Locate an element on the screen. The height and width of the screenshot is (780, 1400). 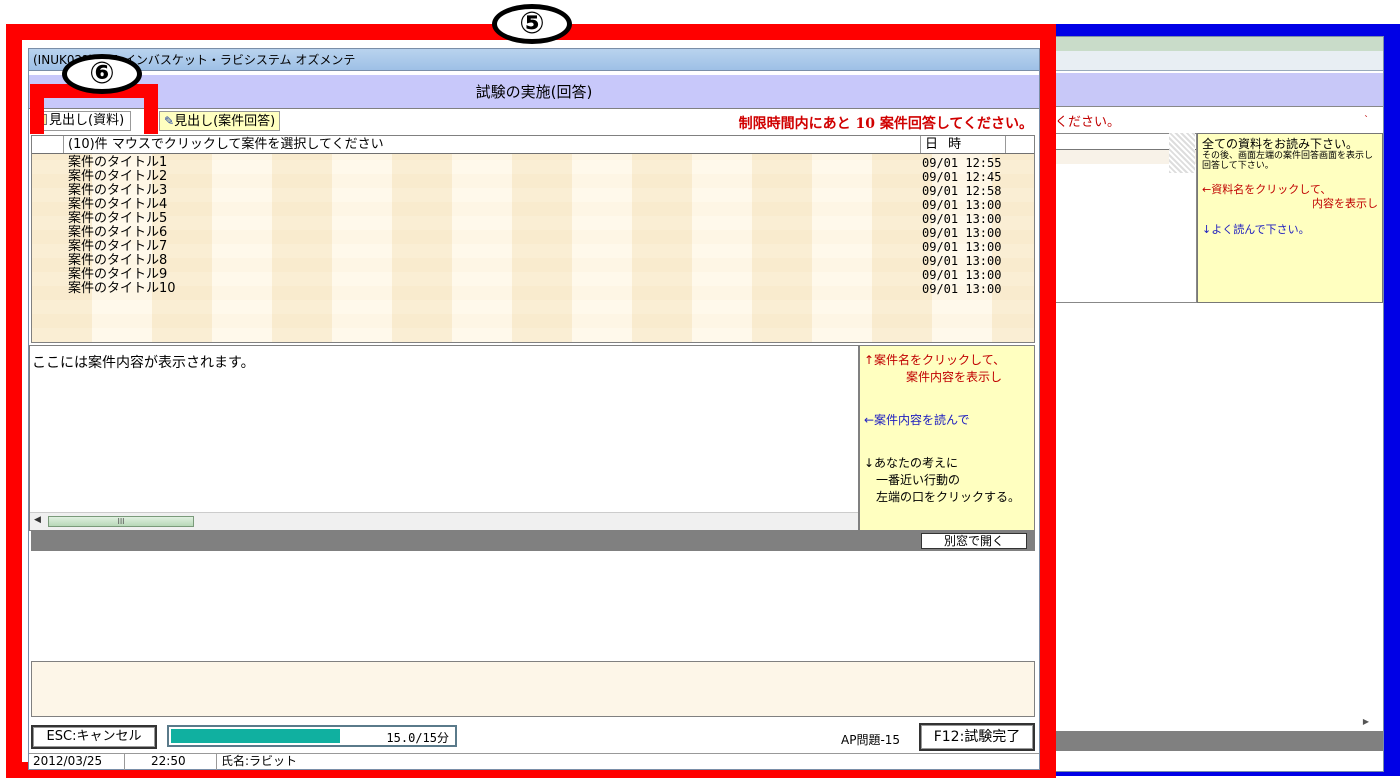
case-datetime: 09/01 12:55 is located at coordinates (962, 163).